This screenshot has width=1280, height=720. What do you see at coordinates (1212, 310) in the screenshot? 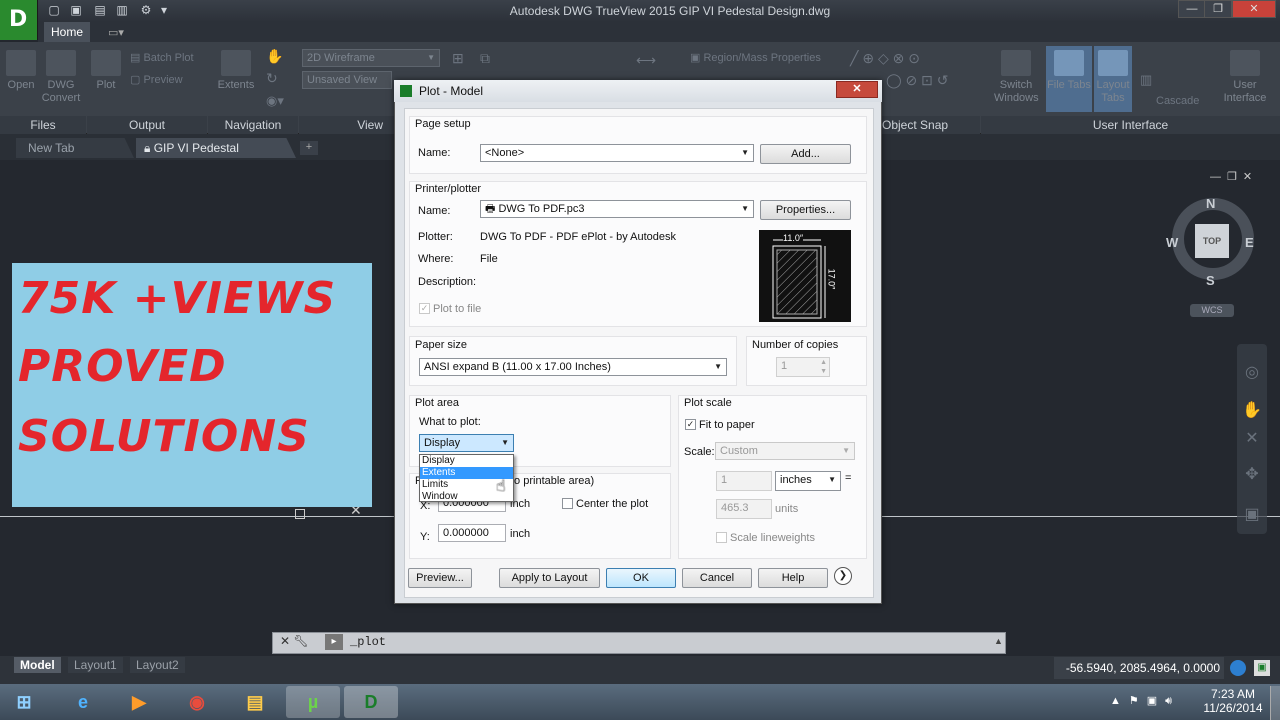
I see `wcs-menu: WCS` at bounding box center [1212, 310].